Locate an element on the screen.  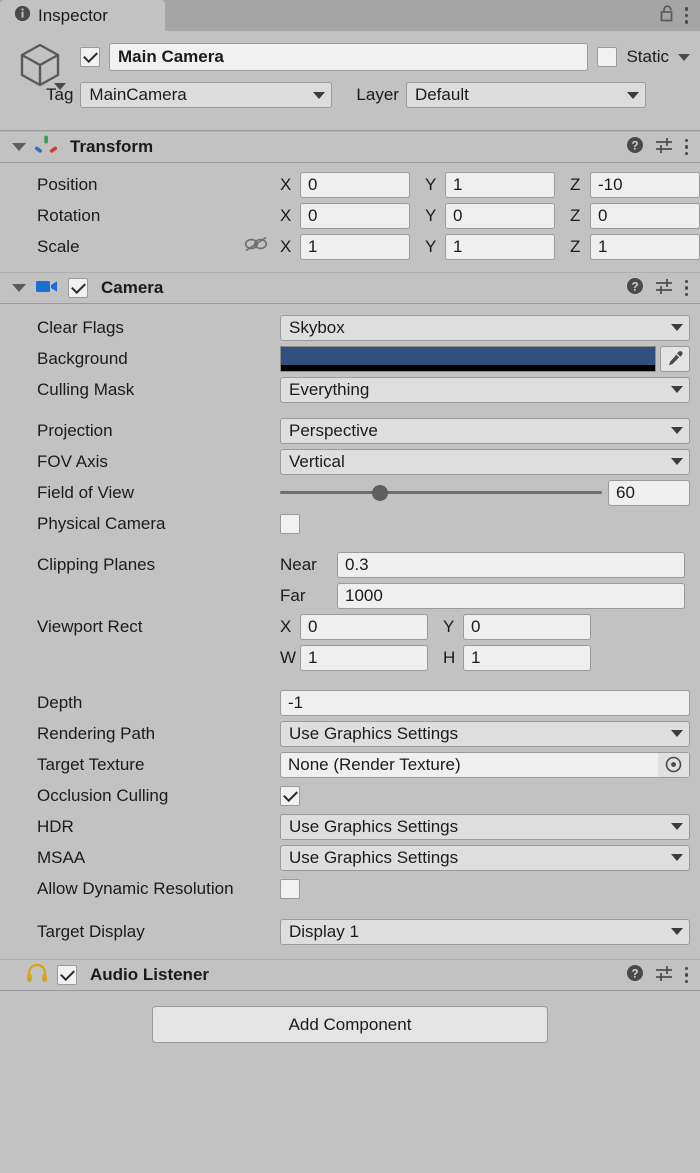
tag-value: MainCamera is located at coordinates (138, 94).